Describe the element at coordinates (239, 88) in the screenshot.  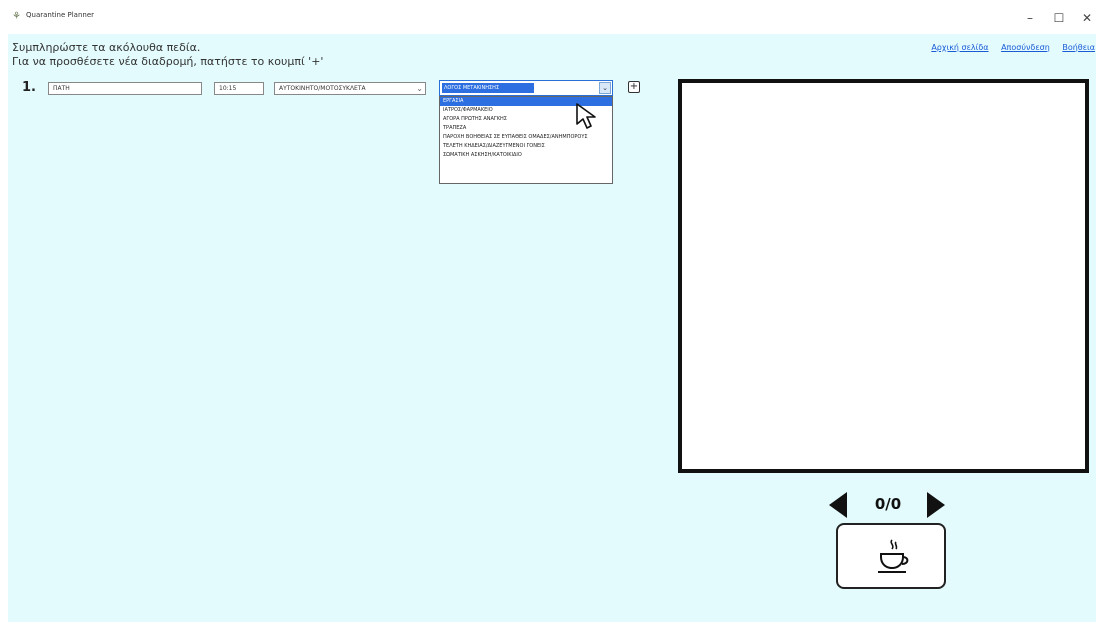
I see `time-field: 10:15` at that location.